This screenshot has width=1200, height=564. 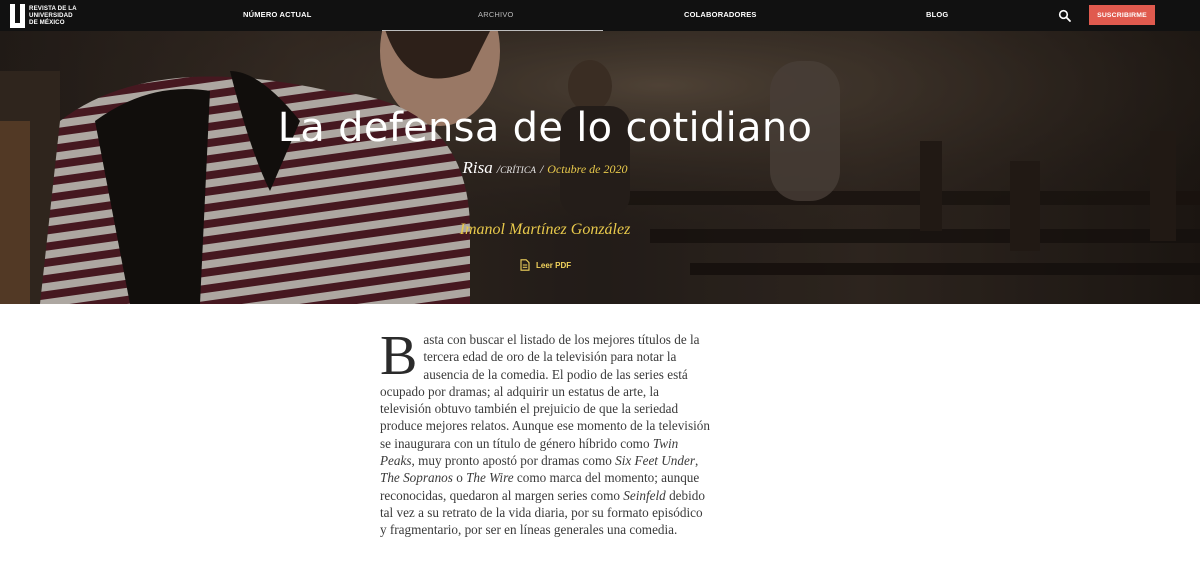 What do you see at coordinates (545, 168) in the screenshot?
I see `article-meta: Risa /crítica / Octubre de 2020` at bounding box center [545, 168].